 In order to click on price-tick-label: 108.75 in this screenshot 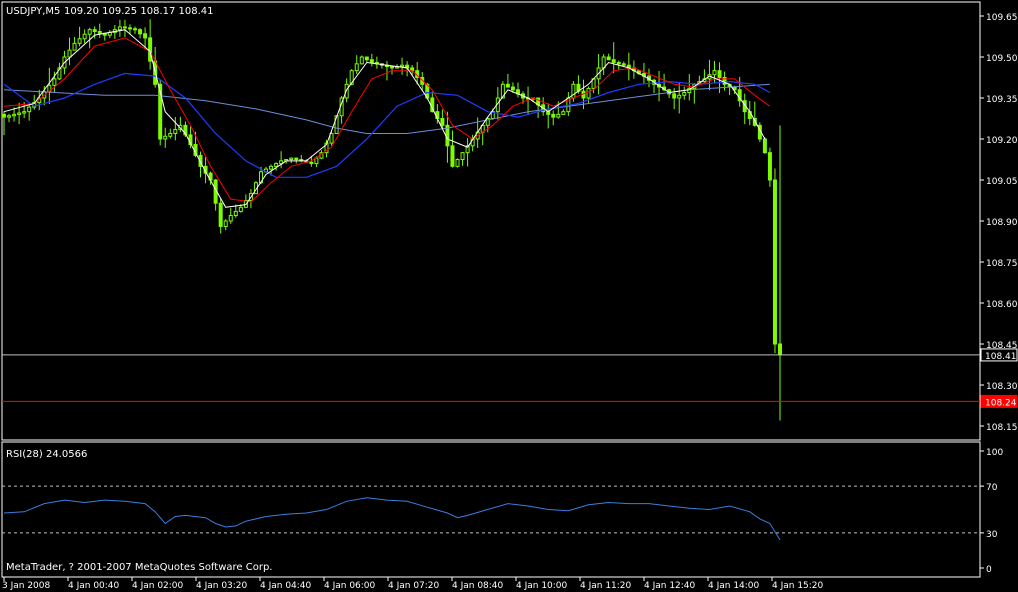, I will do `click(1002, 264)`.